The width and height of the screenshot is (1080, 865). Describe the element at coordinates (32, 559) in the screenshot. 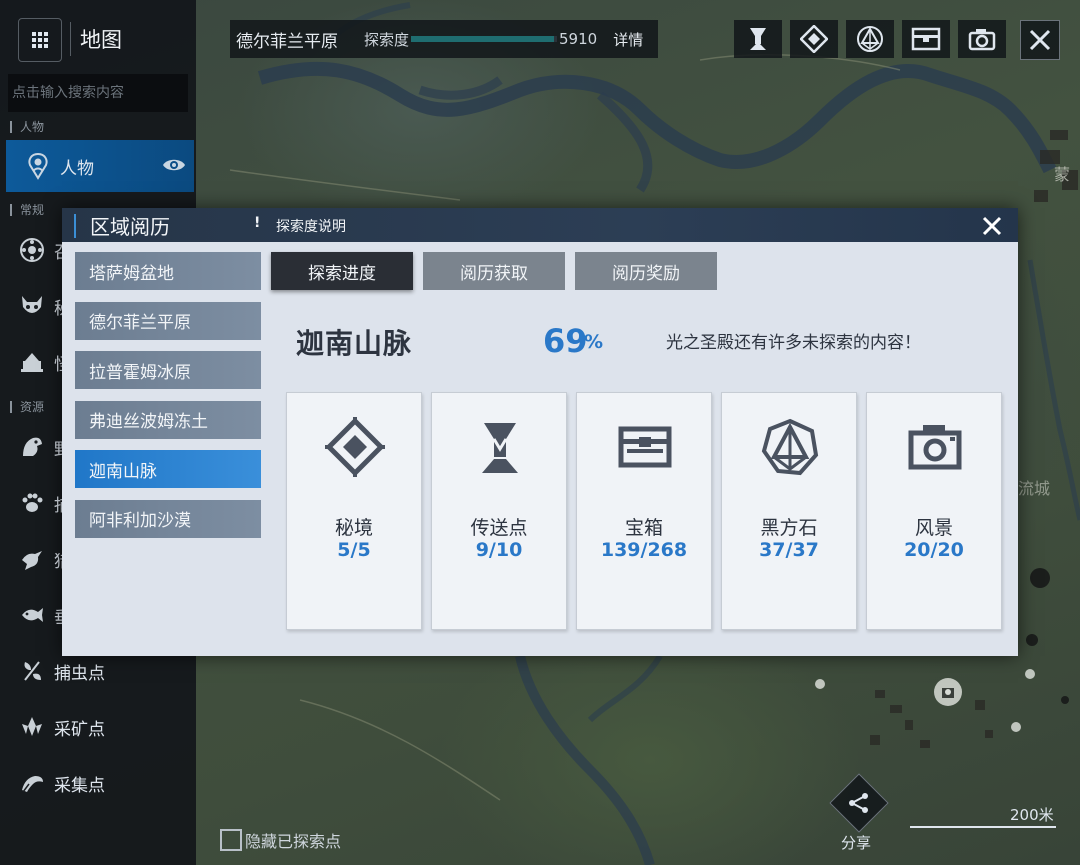

I see `bird-icon` at that location.